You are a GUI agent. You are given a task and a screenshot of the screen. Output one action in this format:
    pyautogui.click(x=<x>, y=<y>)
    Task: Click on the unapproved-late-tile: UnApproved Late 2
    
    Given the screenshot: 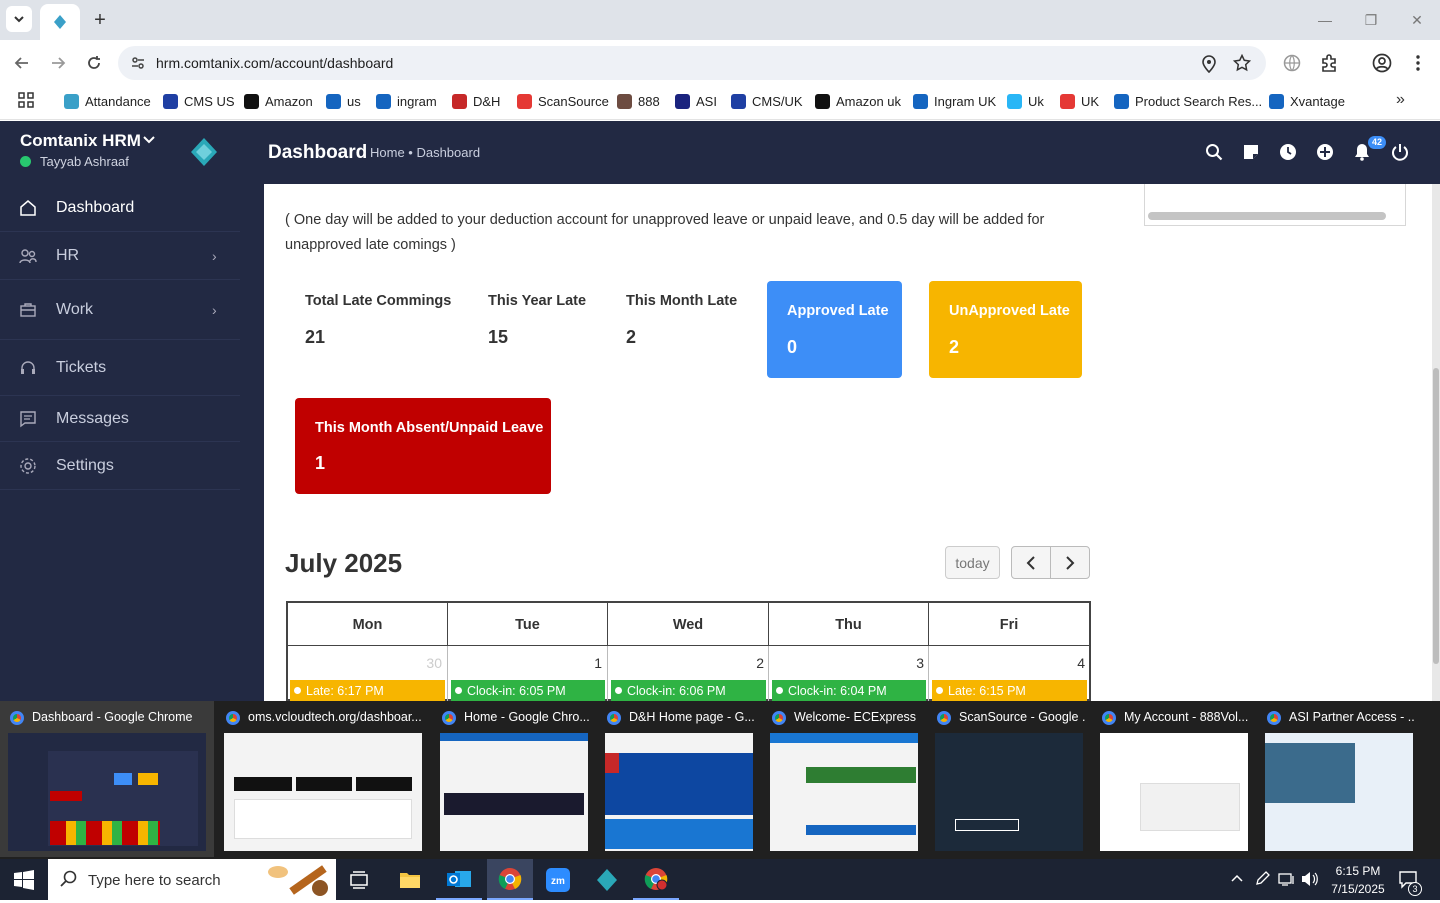 What is the action you would take?
    pyautogui.click(x=1005, y=329)
    